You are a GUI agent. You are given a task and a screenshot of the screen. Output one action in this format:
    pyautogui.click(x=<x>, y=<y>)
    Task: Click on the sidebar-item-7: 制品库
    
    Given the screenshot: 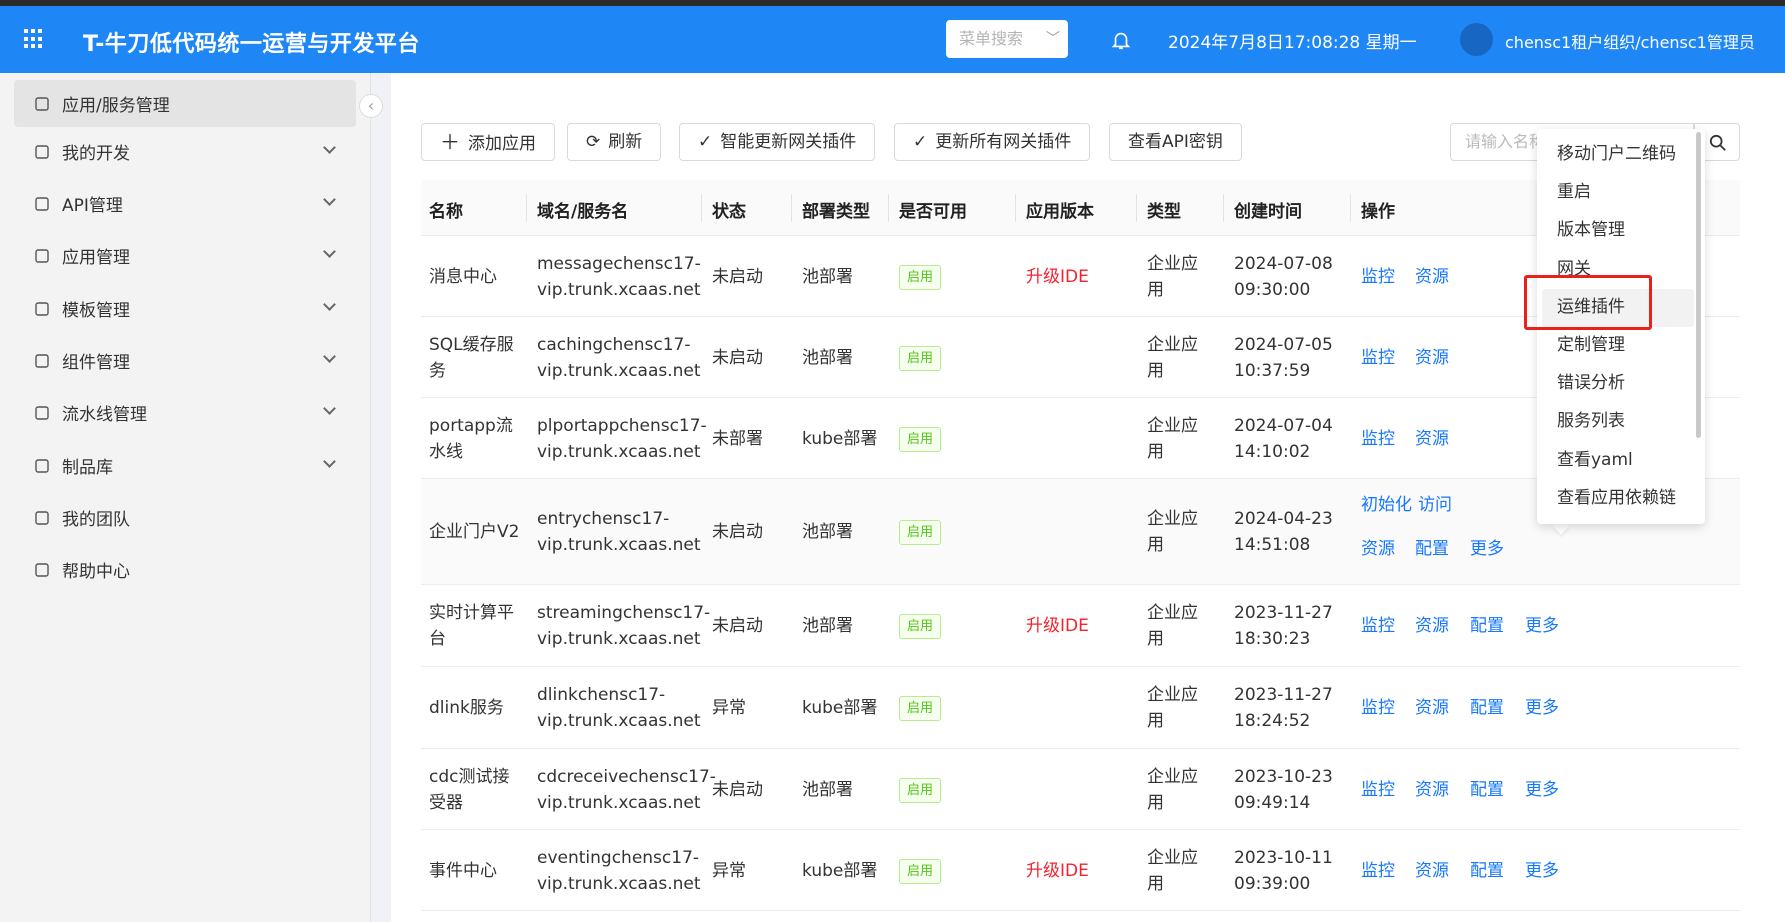 What is the action you would take?
    pyautogui.click(x=185, y=465)
    